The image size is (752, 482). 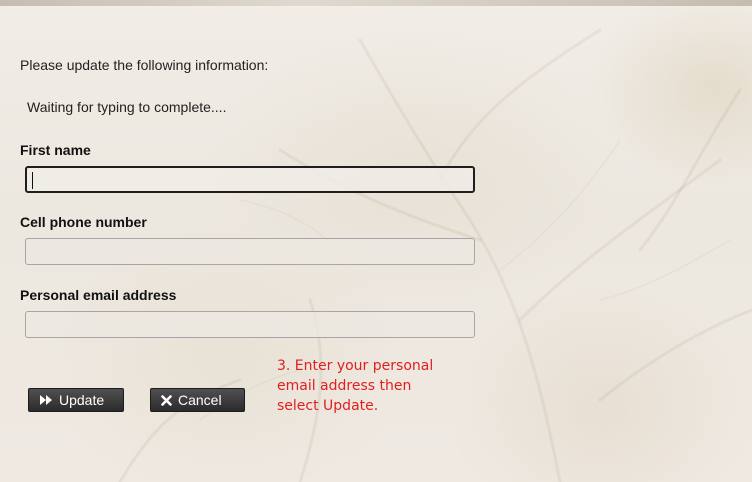 I want to click on cancel-button: Cancel, so click(x=197, y=400).